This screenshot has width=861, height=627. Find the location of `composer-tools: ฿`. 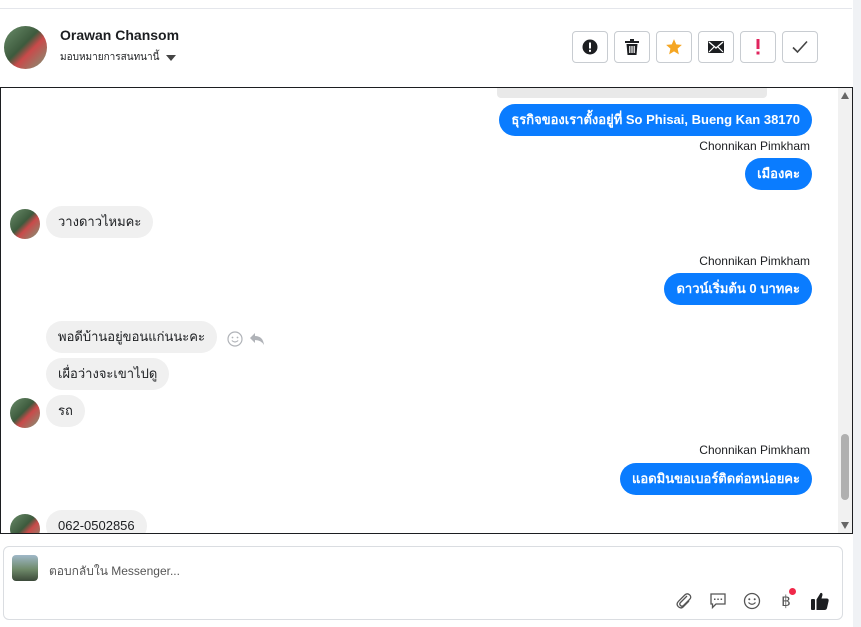

composer-tools: ฿ is located at coordinates (752, 600).